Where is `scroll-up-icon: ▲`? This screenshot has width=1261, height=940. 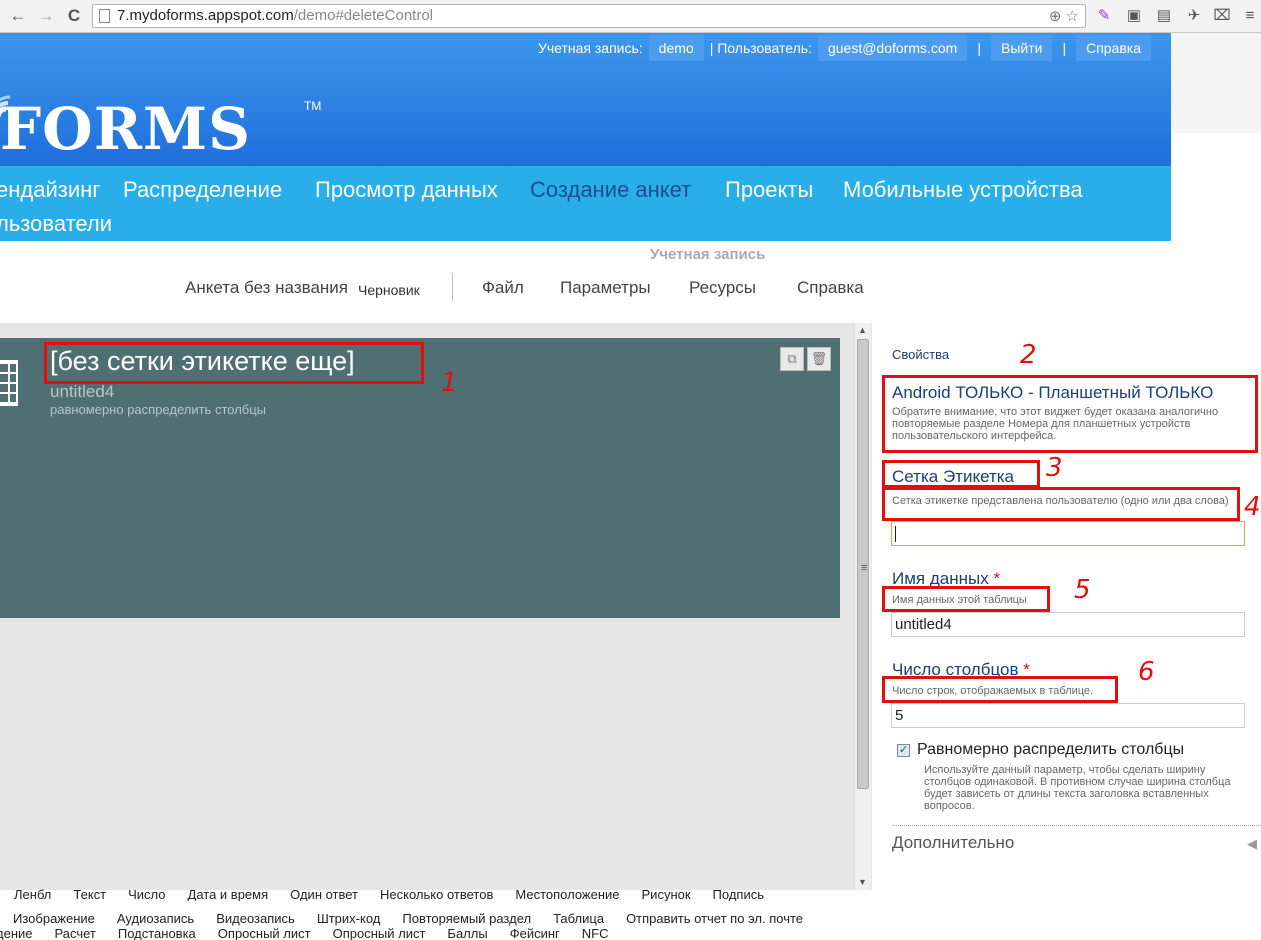 scroll-up-icon: ▲ is located at coordinates (862, 330).